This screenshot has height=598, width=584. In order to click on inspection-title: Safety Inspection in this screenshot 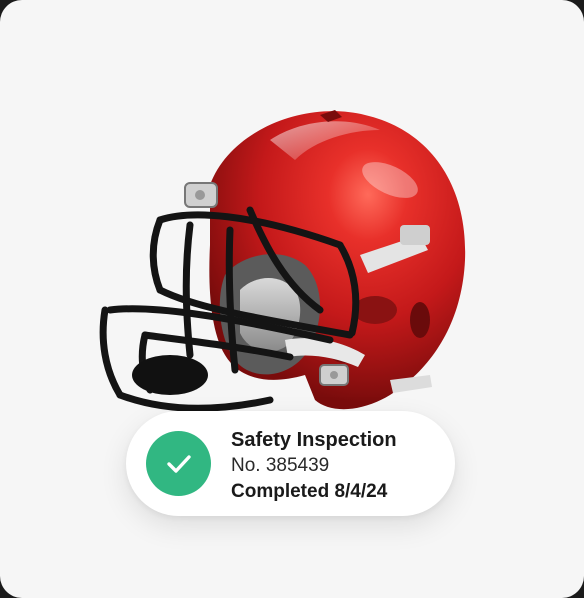, I will do `click(314, 440)`.